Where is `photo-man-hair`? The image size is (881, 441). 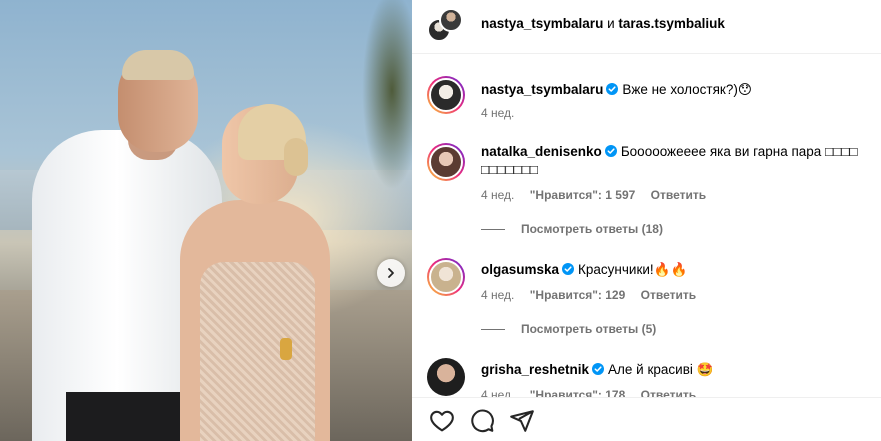
photo-man-hair is located at coordinates (158, 65).